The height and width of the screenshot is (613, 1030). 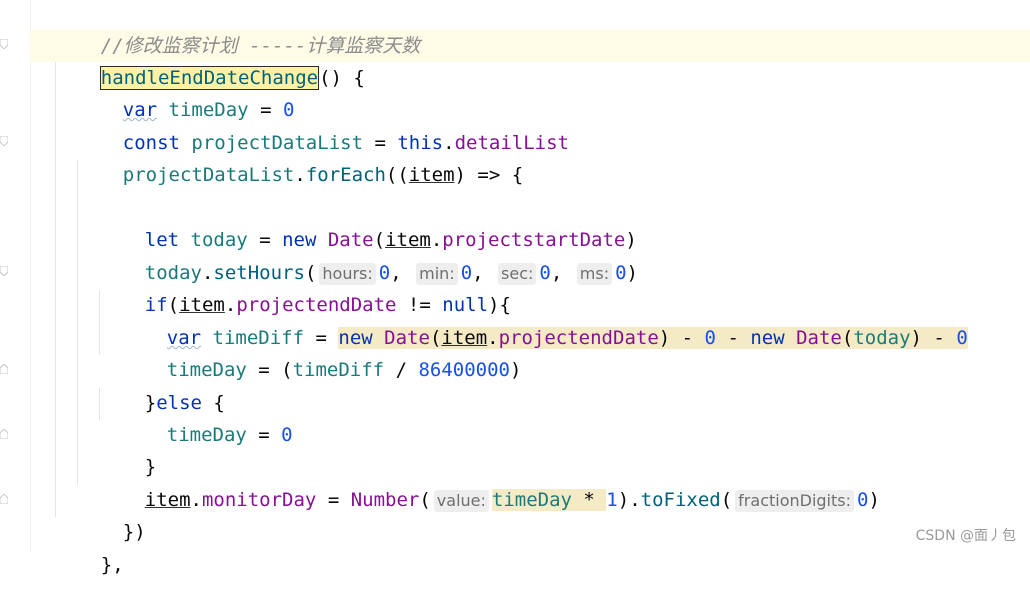 What do you see at coordinates (209, 175) in the screenshot?
I see `variable-projectdatalist: projectDataList` at bounding box center [209, 175].